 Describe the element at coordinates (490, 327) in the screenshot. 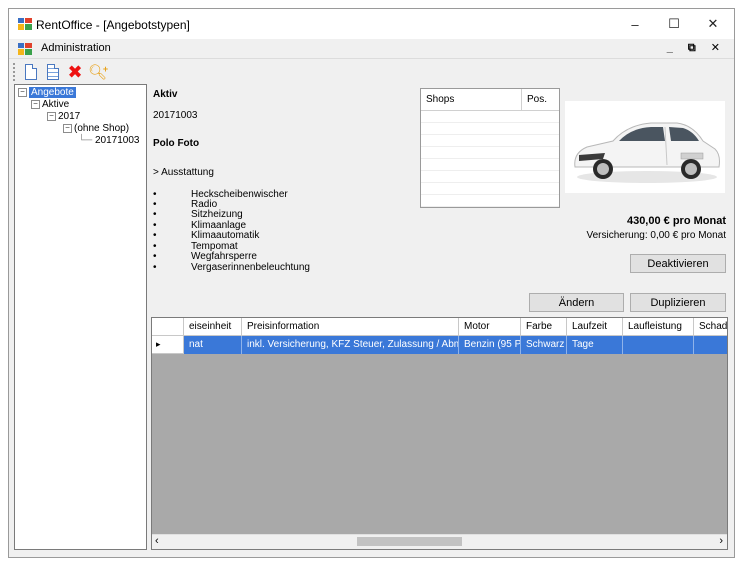

I see `column-header: Motor` at that location.